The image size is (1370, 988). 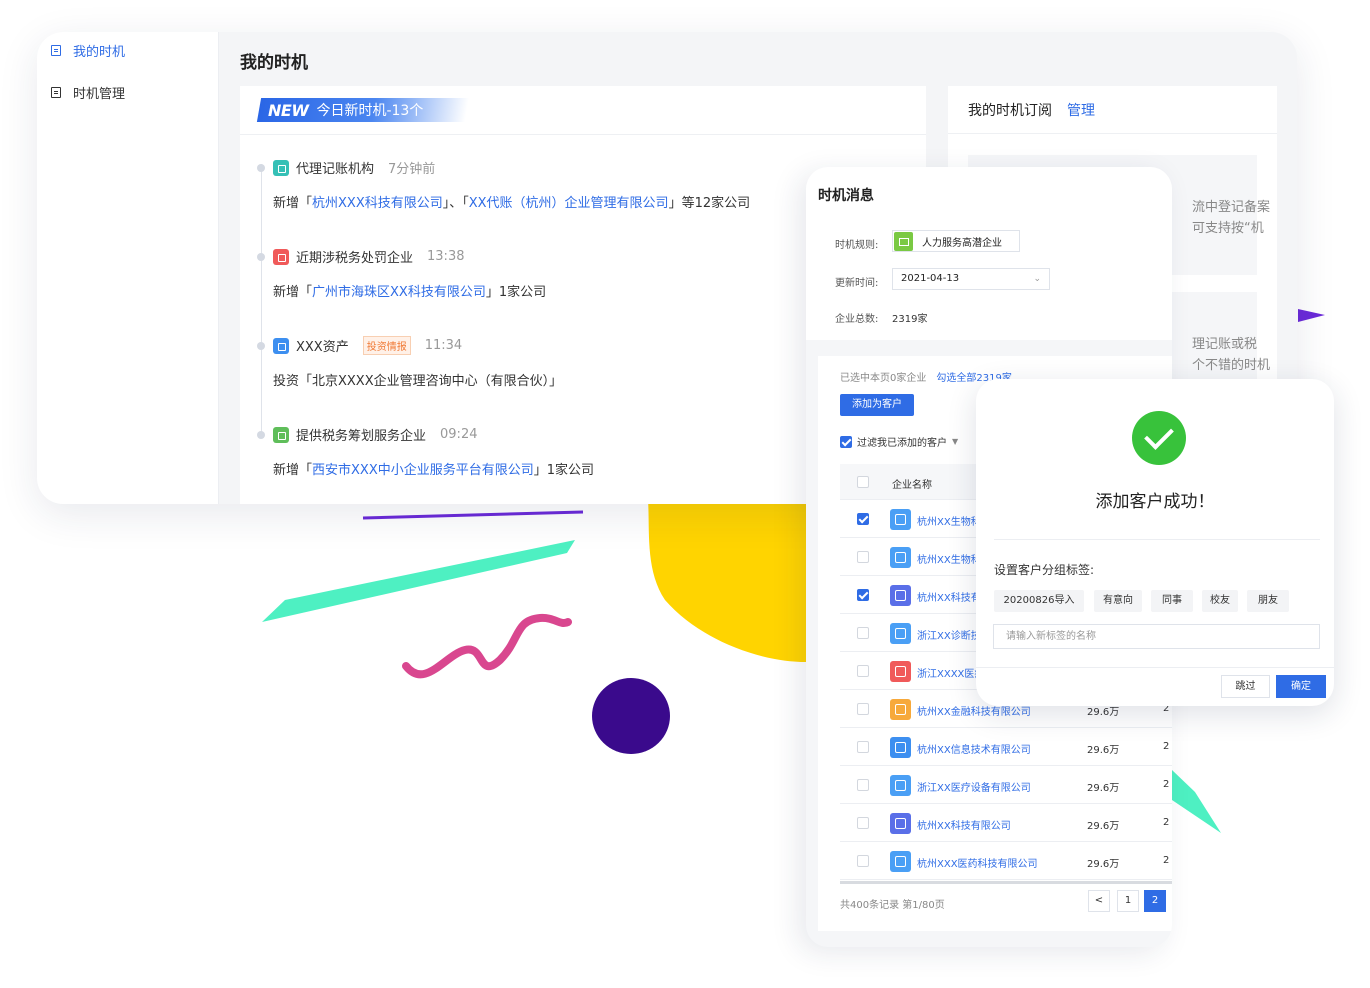 What do you see at coordinates (977, 862) in the screenshot?
I see `company-name-link: 杭州XXX医药科技有限公司` at bounding box center [977, 862].